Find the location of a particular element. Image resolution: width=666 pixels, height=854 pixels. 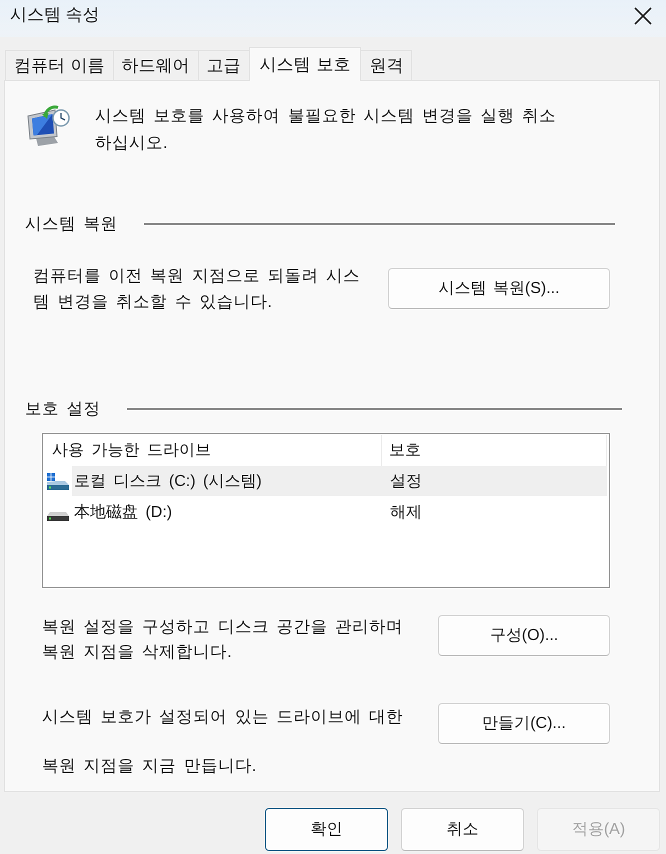

create-description: 시스템 보호가 설정되어 있는 드라이브에 대한 복원 지점을 지금 만듭니다. is located at coordinates (223, 742).